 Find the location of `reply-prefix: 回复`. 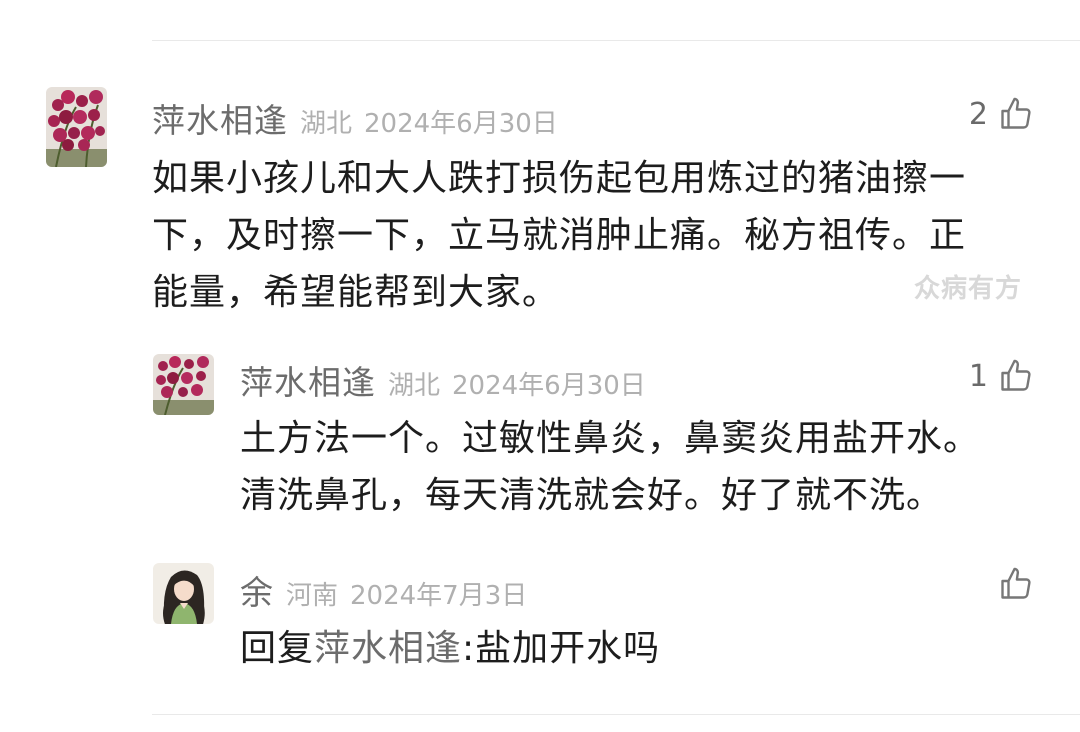

reply-prefix: 回复 is located at coordinates (277, 648).